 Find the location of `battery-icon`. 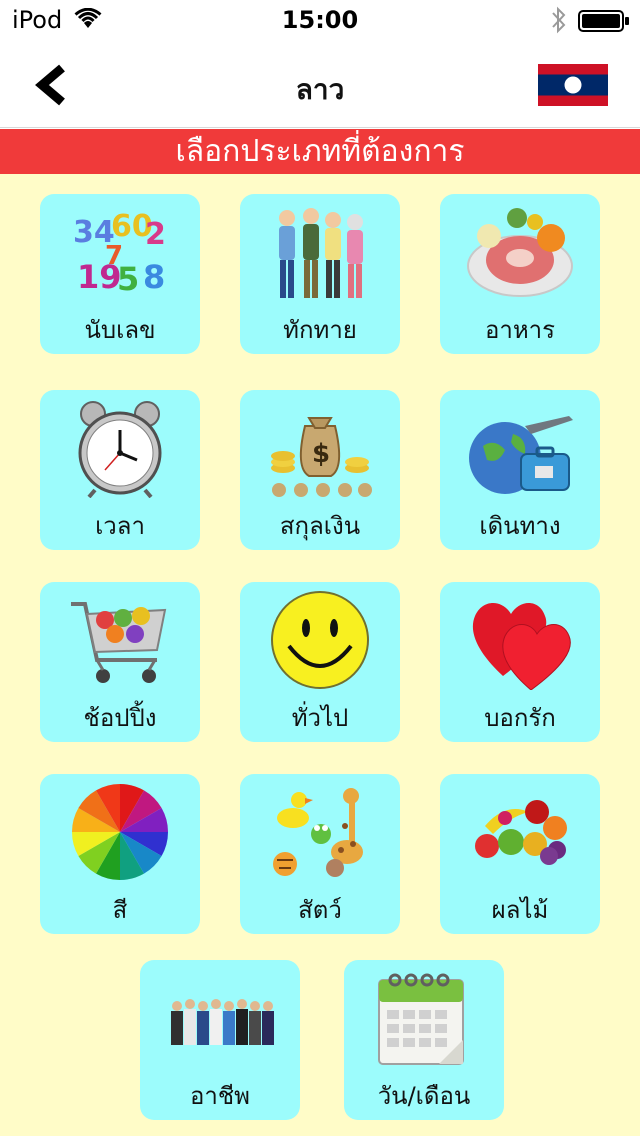

battery-icon is located at coordinates (603, 21).